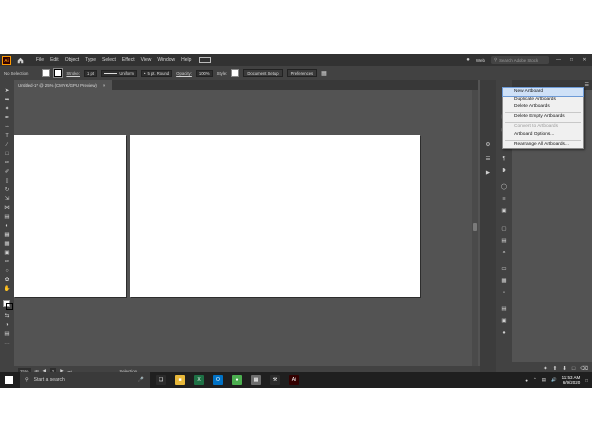  I want to click on artboards-panel-icon: ▭, so click(504, 269).